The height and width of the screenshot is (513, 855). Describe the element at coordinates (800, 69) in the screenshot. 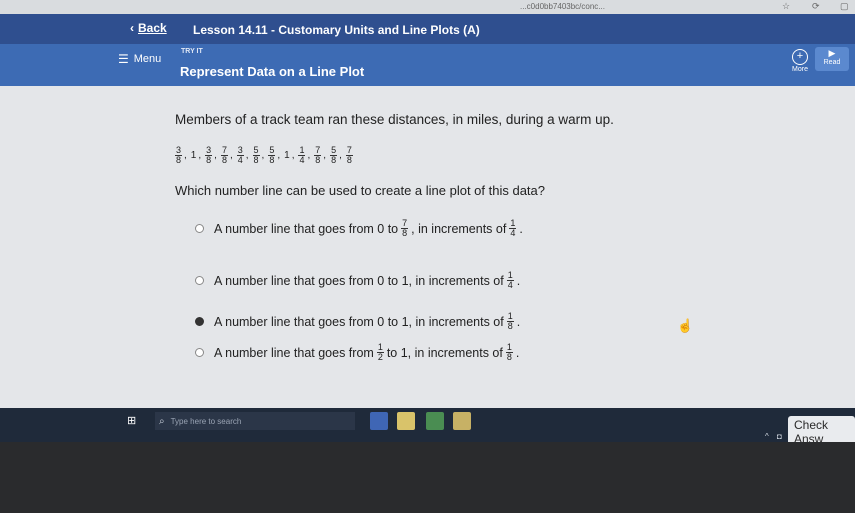

I see `more-label: More` at that location.